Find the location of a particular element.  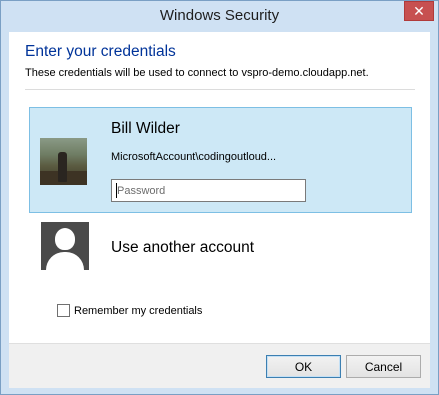

user-head-shape is located at coordinates (65, 239).